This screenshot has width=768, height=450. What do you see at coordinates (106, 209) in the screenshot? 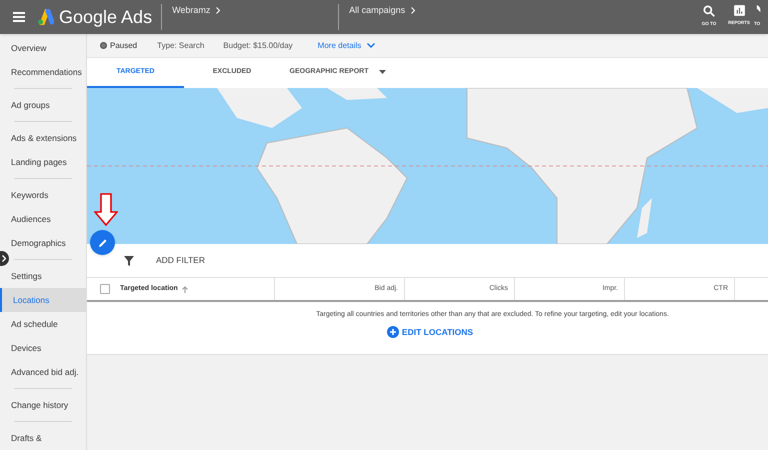
I see `down-arrow-icon` at bounding box center [106, 209].